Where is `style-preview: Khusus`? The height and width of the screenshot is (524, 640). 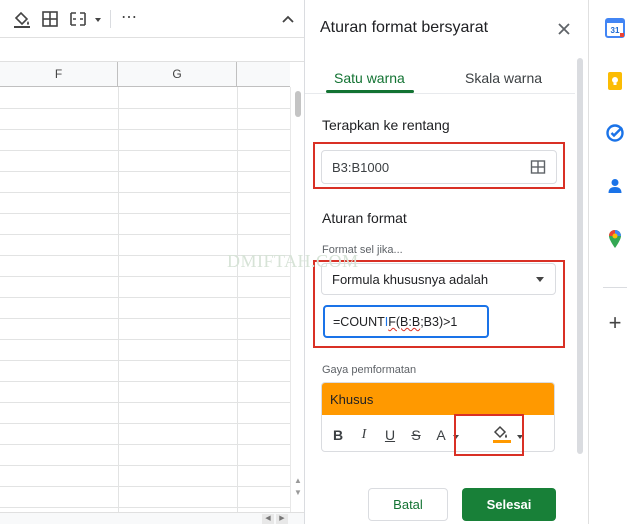
style-preview: Khusus is located at coordinates (438, 399).